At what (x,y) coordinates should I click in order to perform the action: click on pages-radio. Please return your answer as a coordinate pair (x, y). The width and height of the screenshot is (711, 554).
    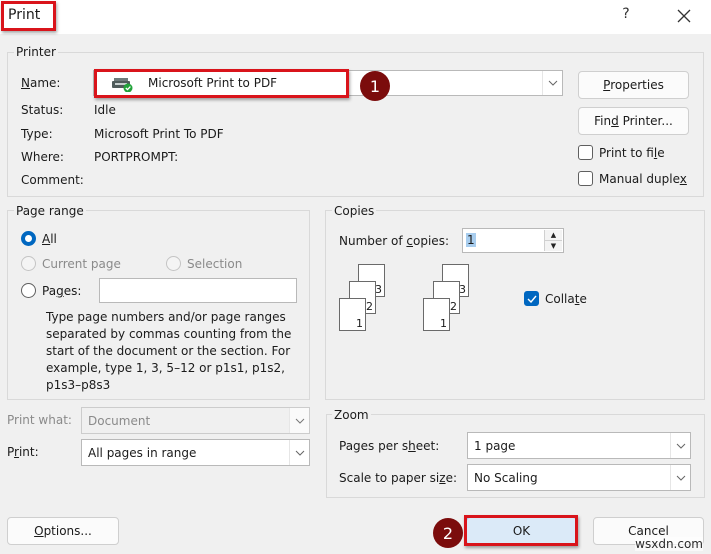
    Looking at the image, I should click on (28, 290).